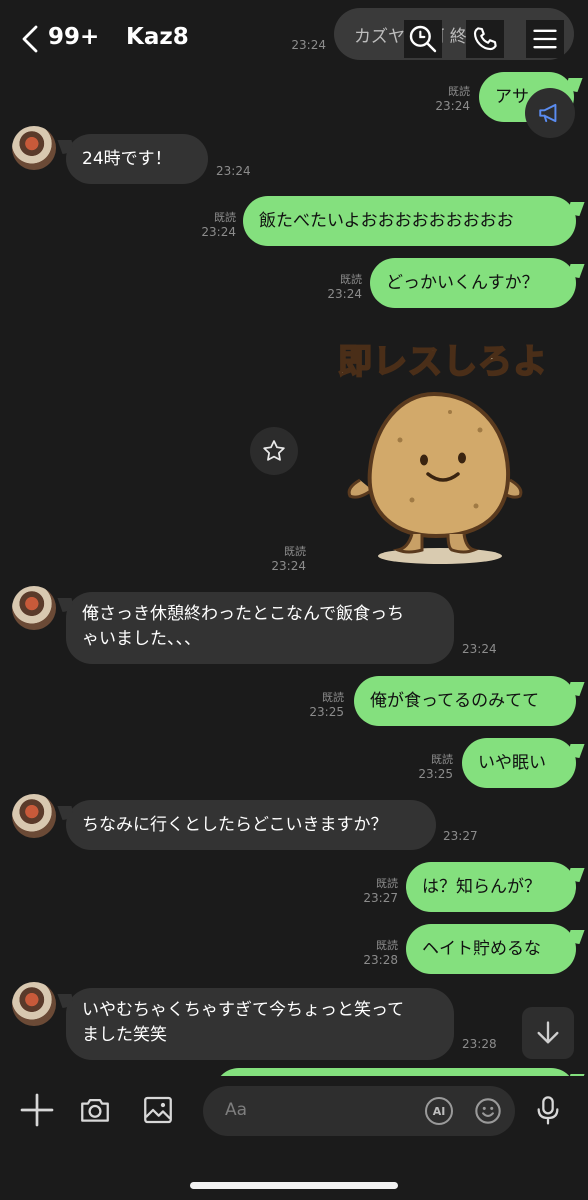 Image resolution: width=588 pixels, height=1200 pixels. What do you see at coordinates (359, 1111) in the screenshot?
I see `message-input: Aa AI` at bounding box center [359, 1111].